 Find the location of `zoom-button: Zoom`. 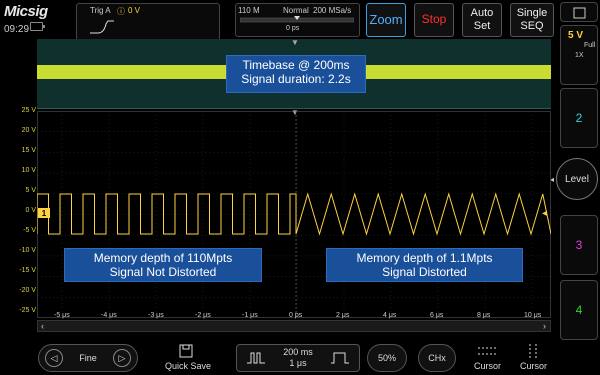

zoom-button: Zoom is located at coordinates (386, 20).